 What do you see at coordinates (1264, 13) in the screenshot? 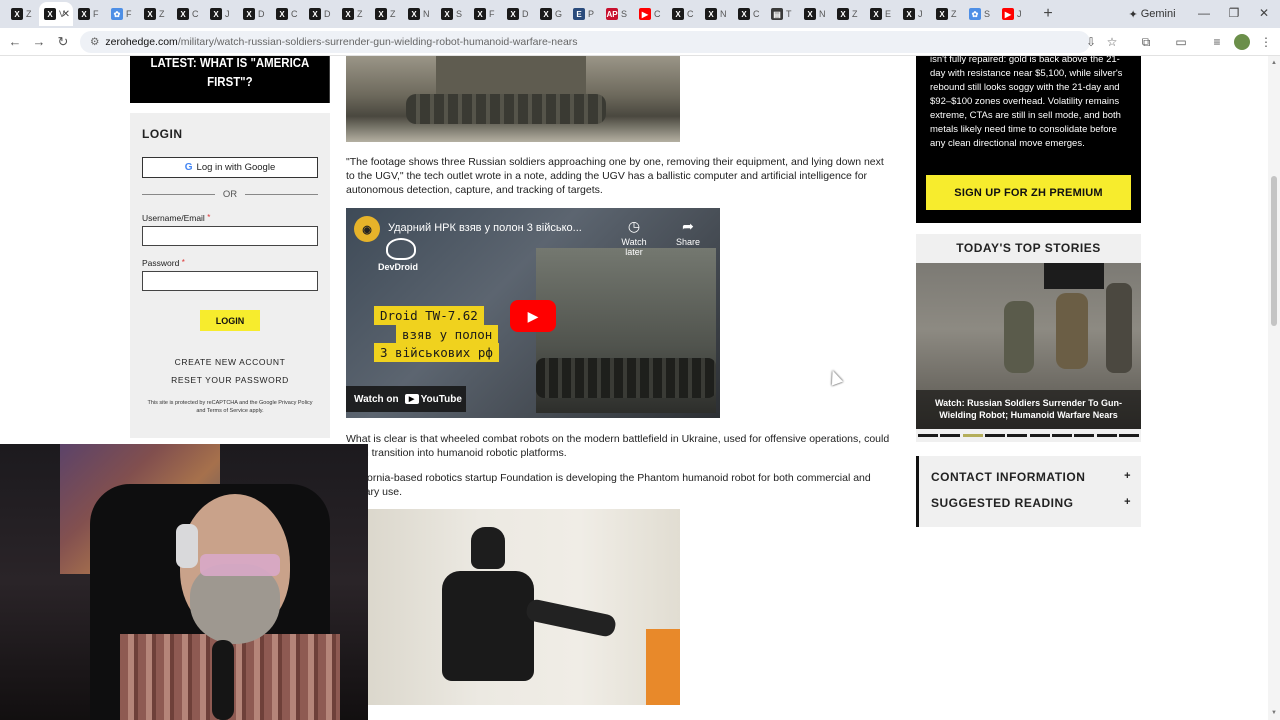
I see `close-window-icon: ✕` at bounding box center [1264, 13].